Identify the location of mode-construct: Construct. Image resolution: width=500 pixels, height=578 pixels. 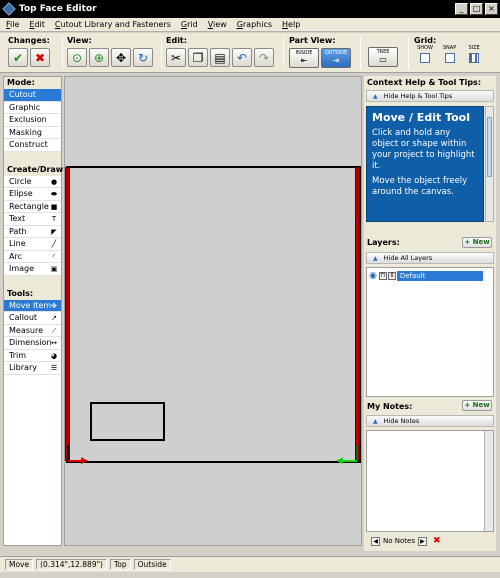
(32, 145).